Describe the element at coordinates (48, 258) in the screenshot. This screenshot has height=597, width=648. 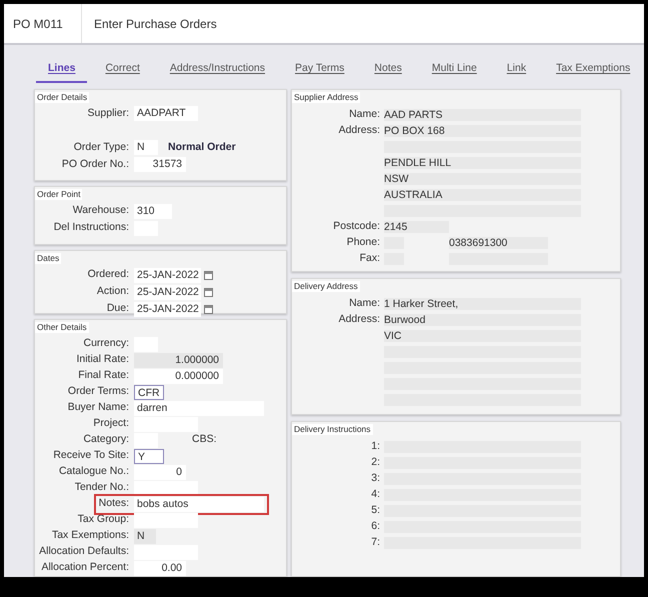
I see `panel-title: Dates` at that location.